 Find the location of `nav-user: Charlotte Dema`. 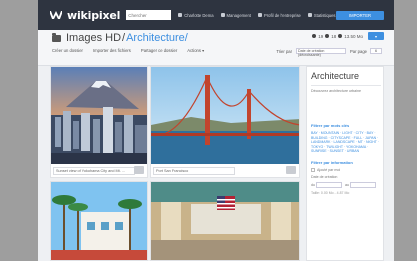

nav-user: Charlotte Dema is located at coordinates (196, 15).